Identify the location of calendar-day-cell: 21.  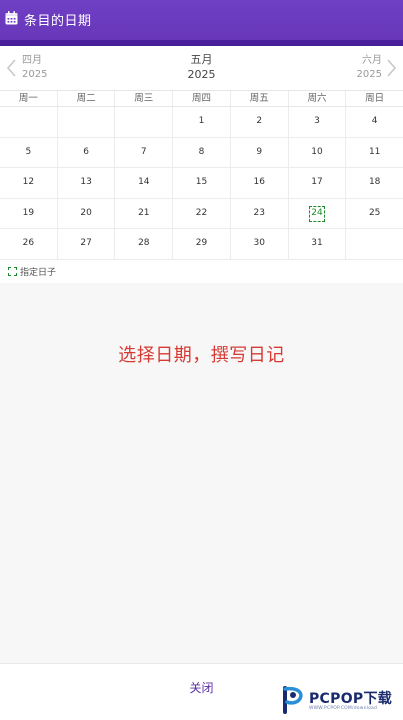
(144, 213).